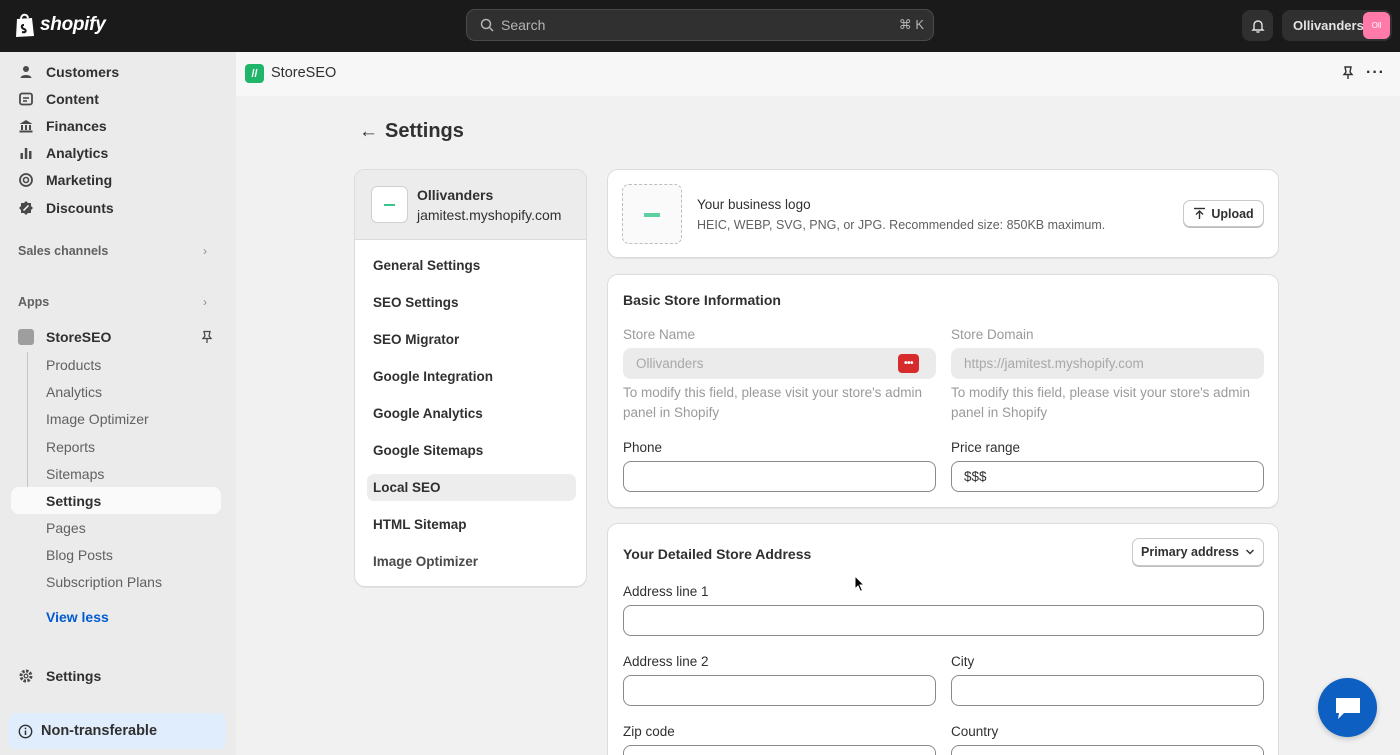 The height and width of the screenshot is (755, 1400). What do you see at coordinates (79, 180) in the screenshot?
I see `sidebar-item-label: Marketing` at bounding box center [79, 180].